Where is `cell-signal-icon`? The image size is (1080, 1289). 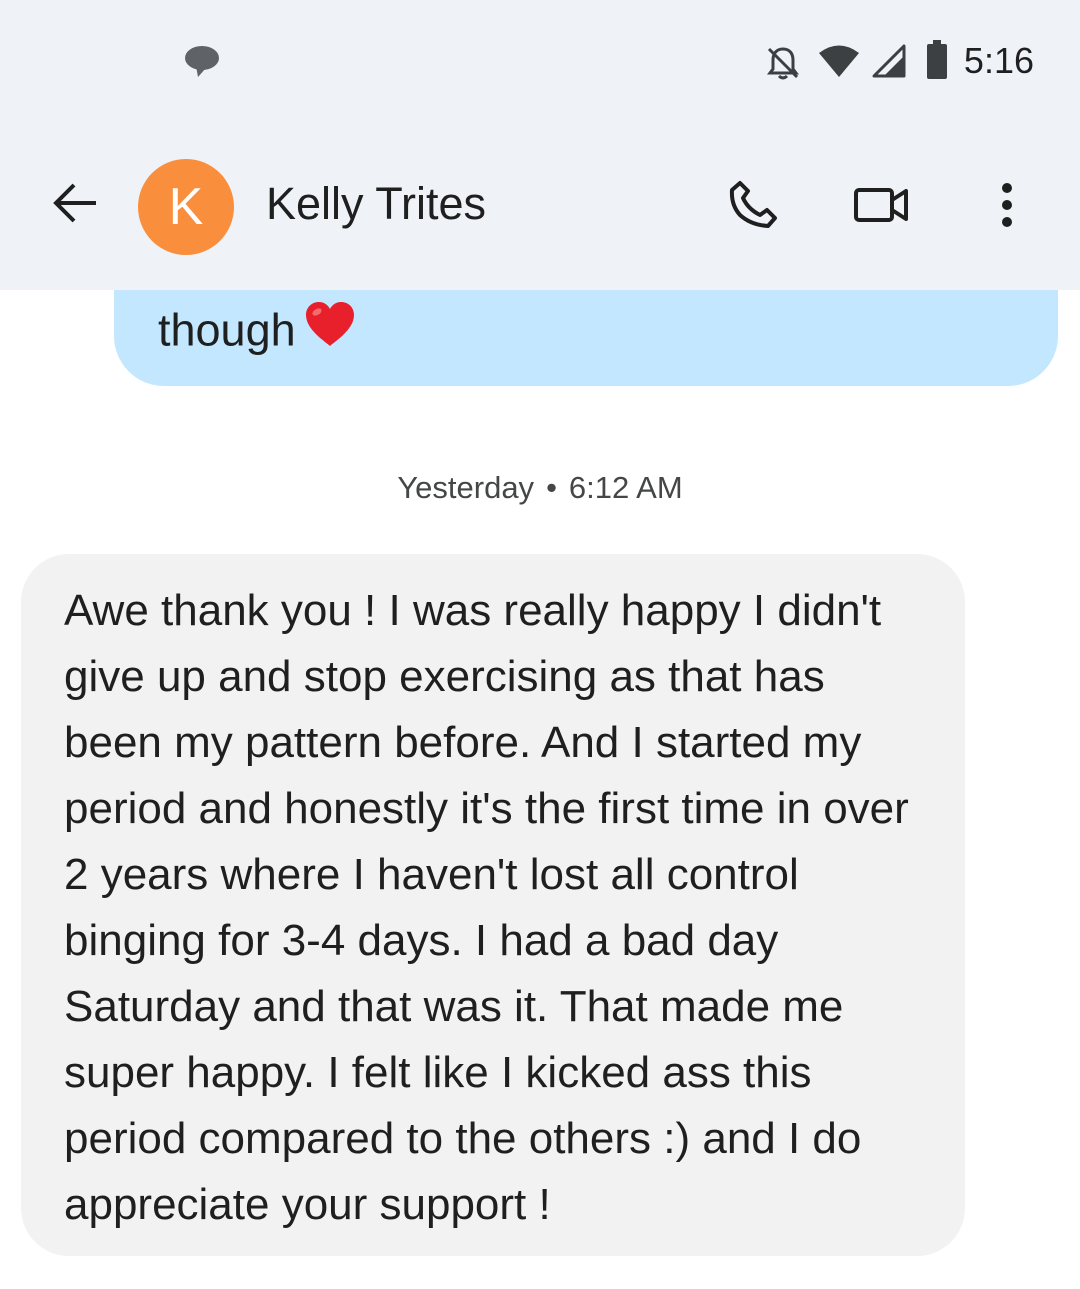
cell-signal-icon is located at coordinates (889, 63).